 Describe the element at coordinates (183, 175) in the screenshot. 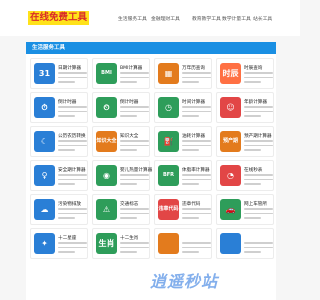

I see `tool-card: BFR 体脂率计算器` at that location.